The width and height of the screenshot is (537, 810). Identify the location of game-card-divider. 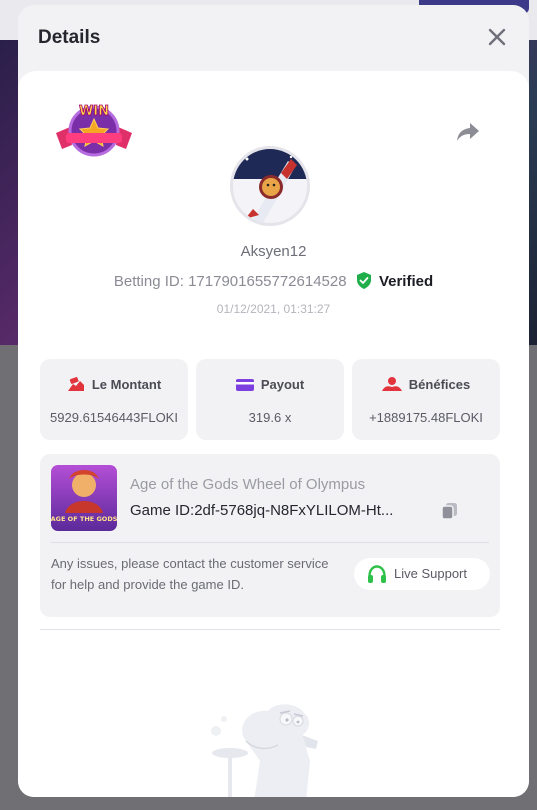
(270, 542).